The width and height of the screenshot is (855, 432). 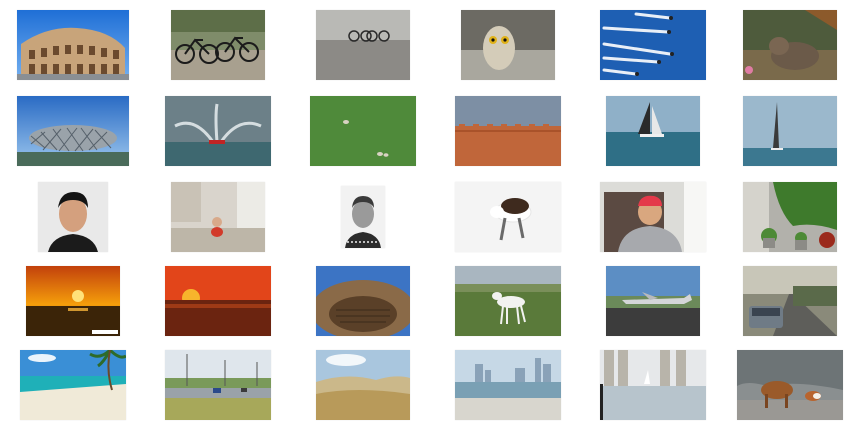 I want to click on thumbnail-cell: bicycles-on-path, so click(x=217, y=45).